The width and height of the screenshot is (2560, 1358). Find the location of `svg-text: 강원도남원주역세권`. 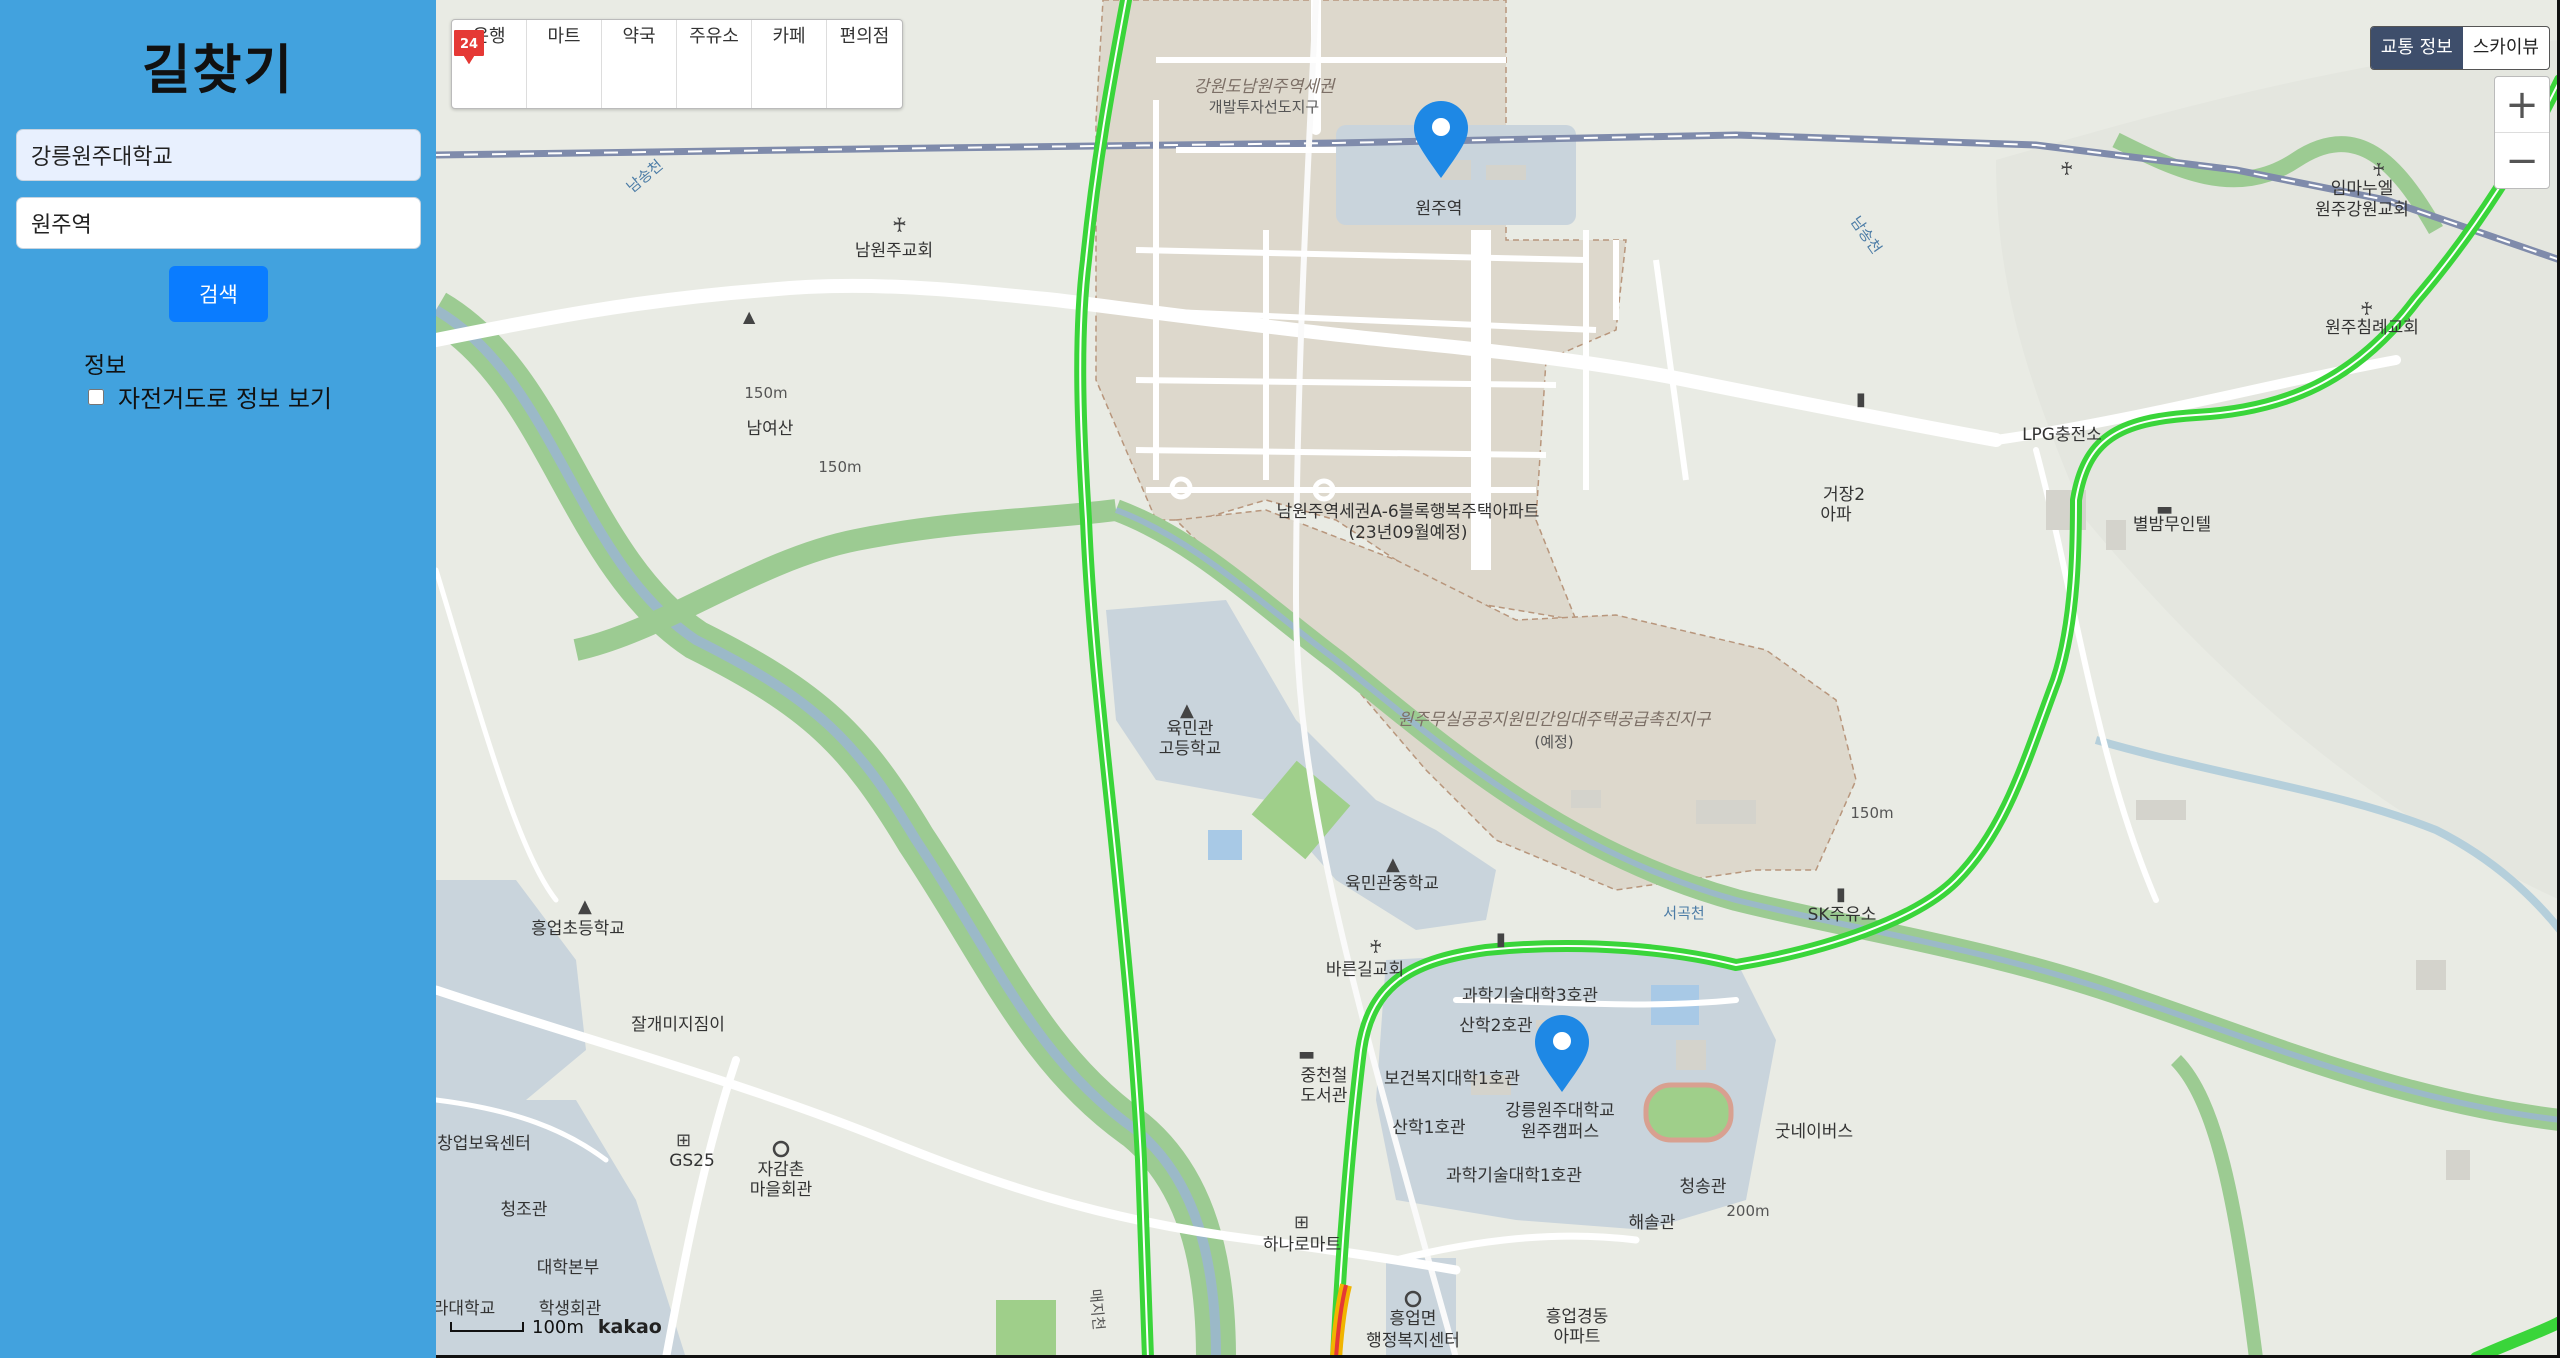

svg-text: 강원도남원주역세권 is located at coordinates (1265, 87).